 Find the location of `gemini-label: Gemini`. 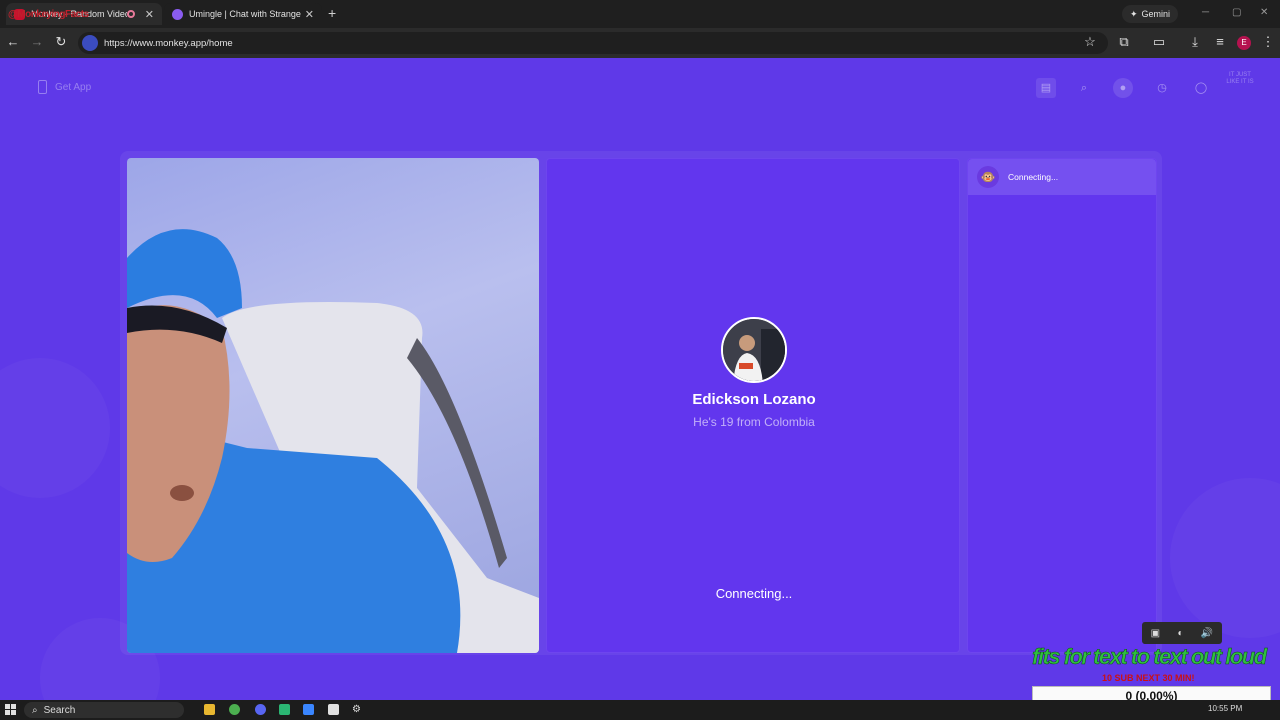

gemini-label: Gemini is located at coordinates (1156, 14).